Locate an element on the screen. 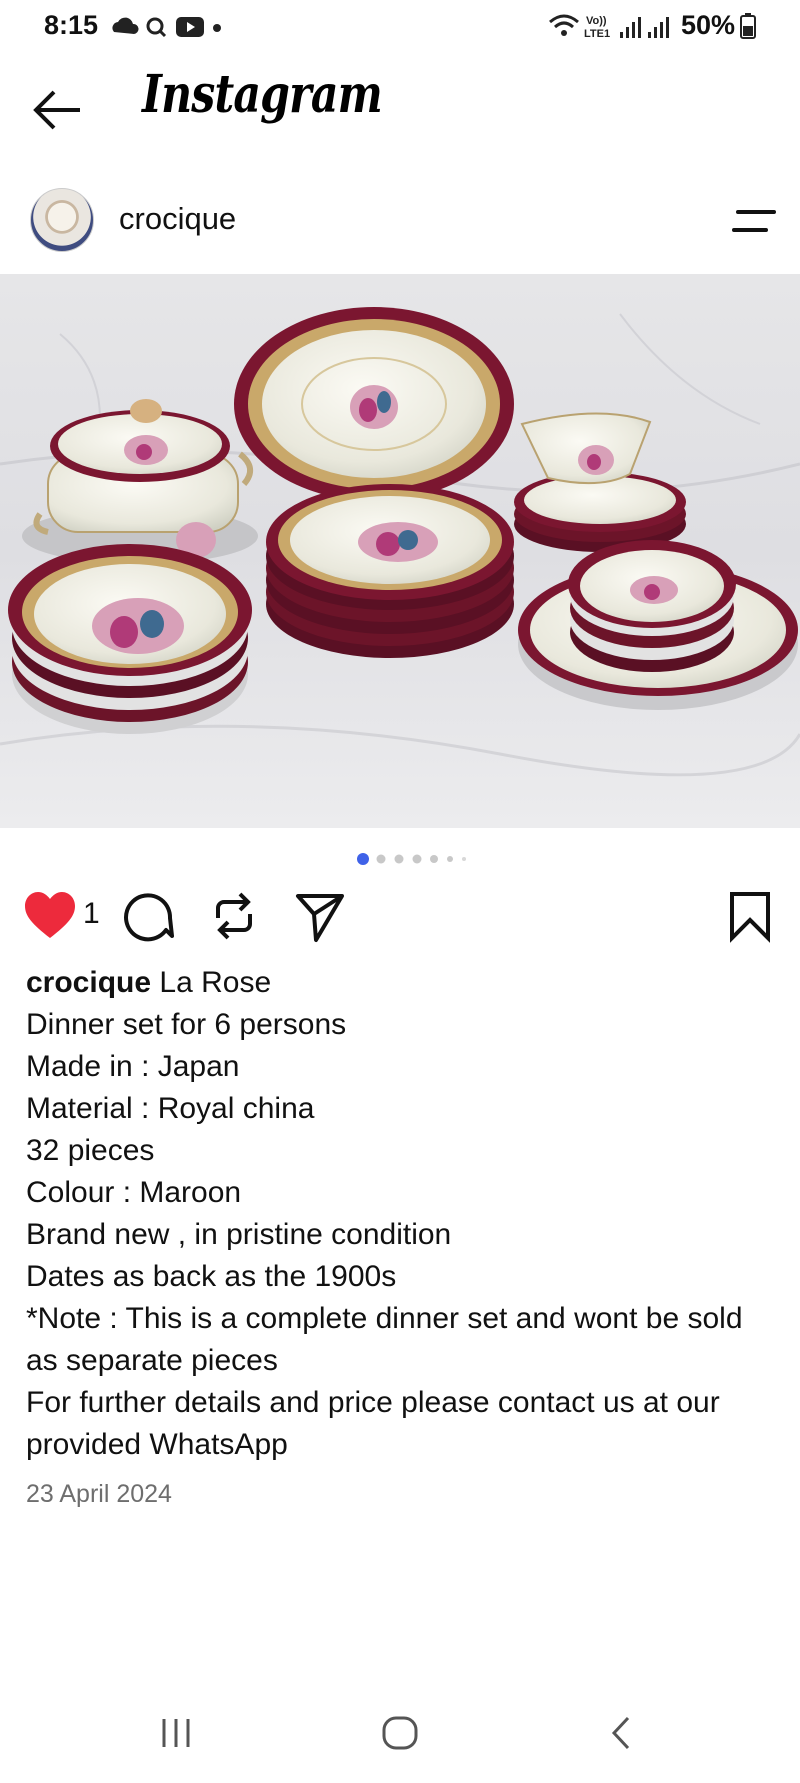 The width and height of the screenshot is (800, 1783). like-heart-icon is located at coordinates (50, 916).